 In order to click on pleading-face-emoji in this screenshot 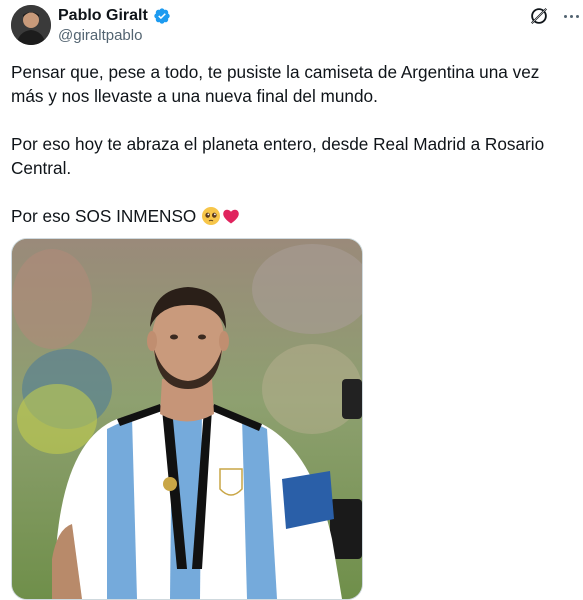, I will do `click(211, 216)`.